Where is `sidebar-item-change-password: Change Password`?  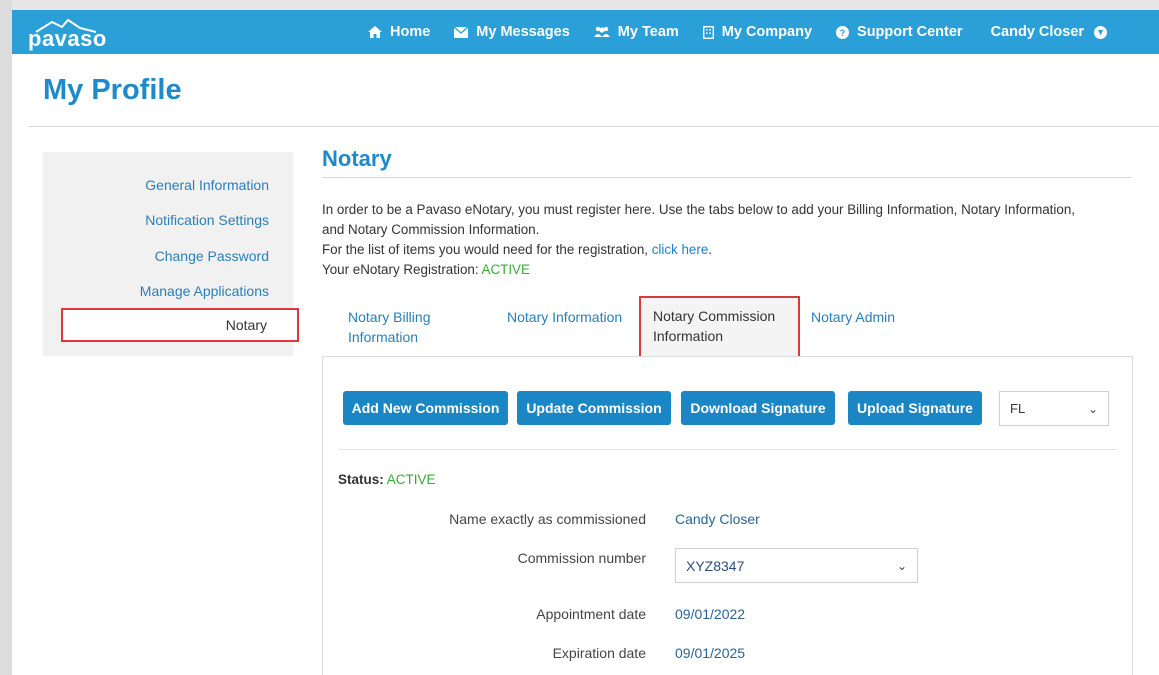 sidebar-item-change-password: Change Password is located at coordinates (212, 256).